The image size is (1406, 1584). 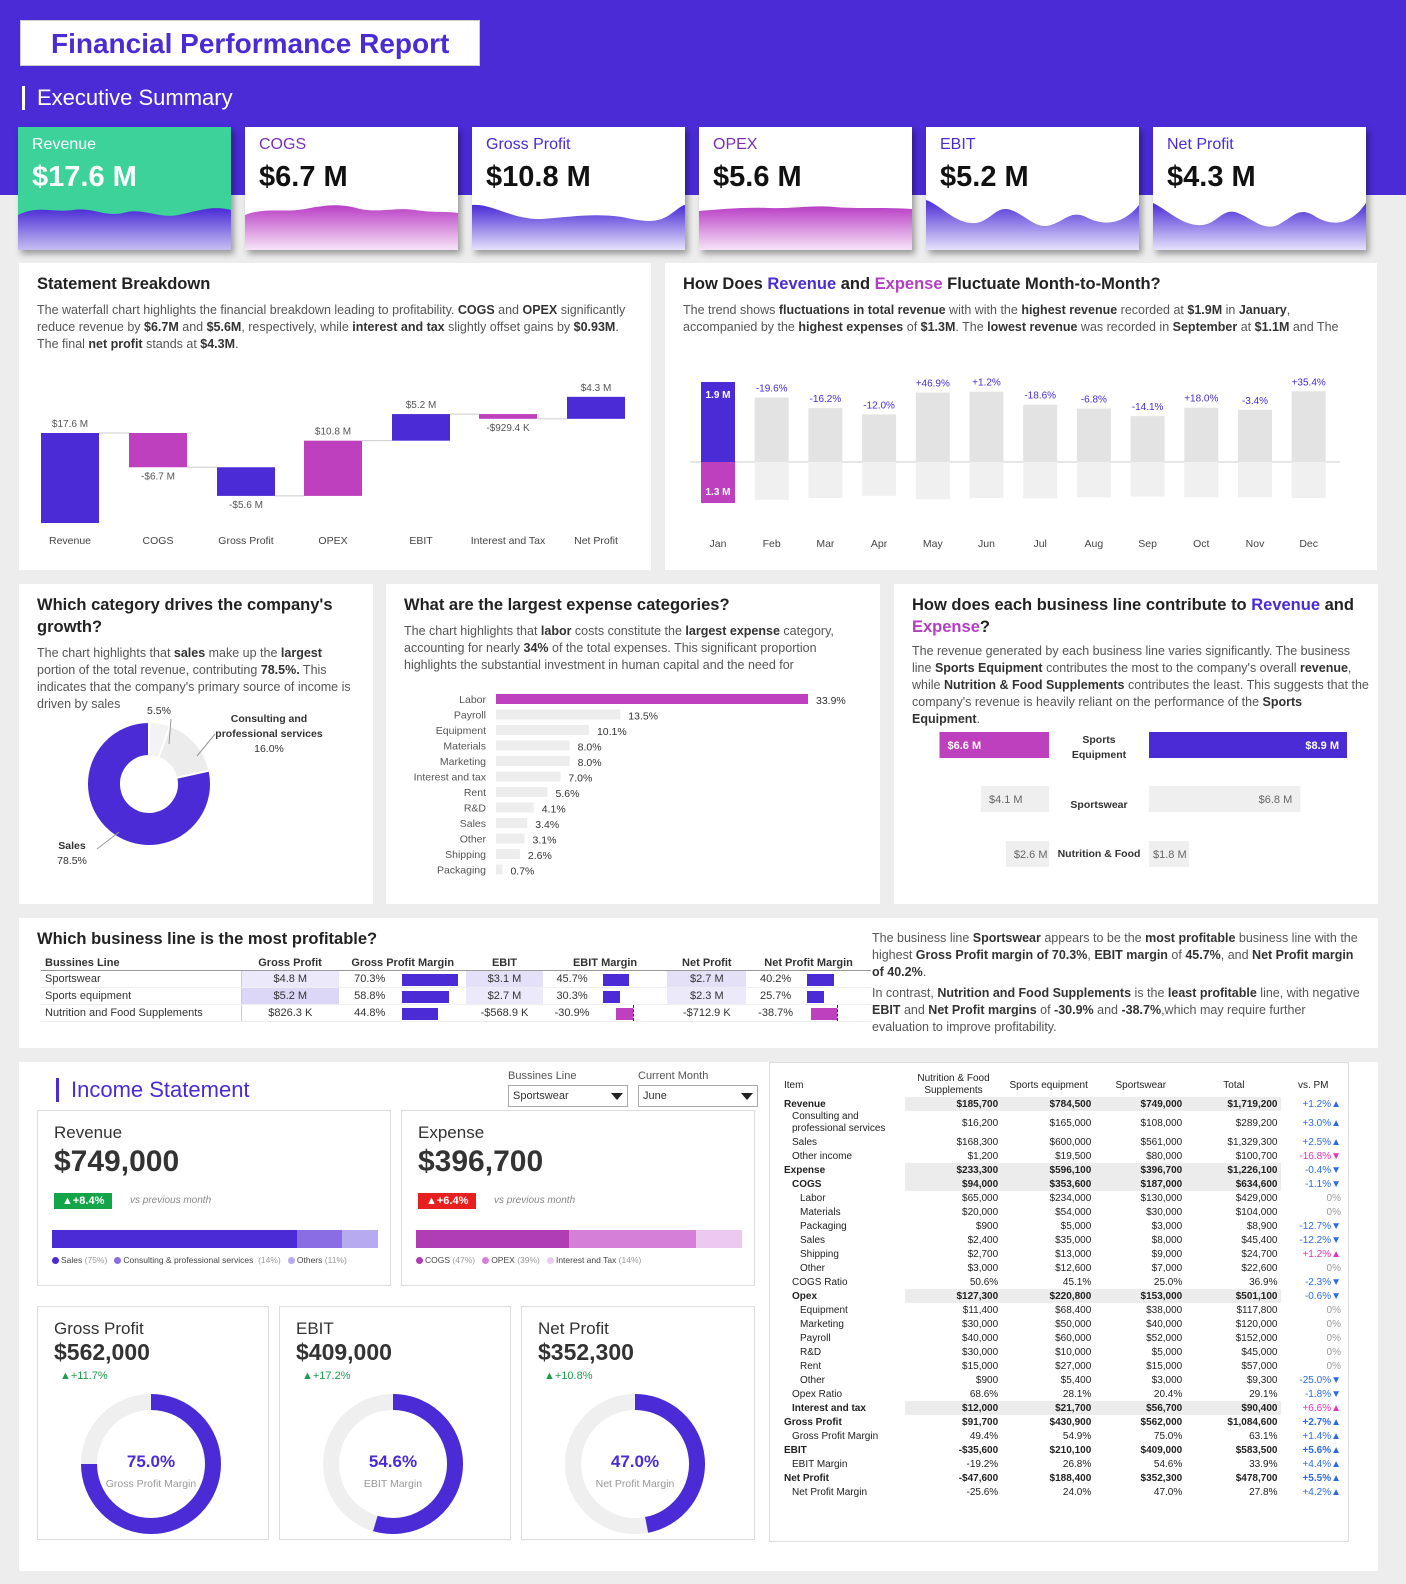 What do you see at coordinates (1062, 1338) in the screenshot?
I see `table-row: Payroll $40,000 $60,000 $52,000 $152,000 0%` at bounding box center [1062, 1338].